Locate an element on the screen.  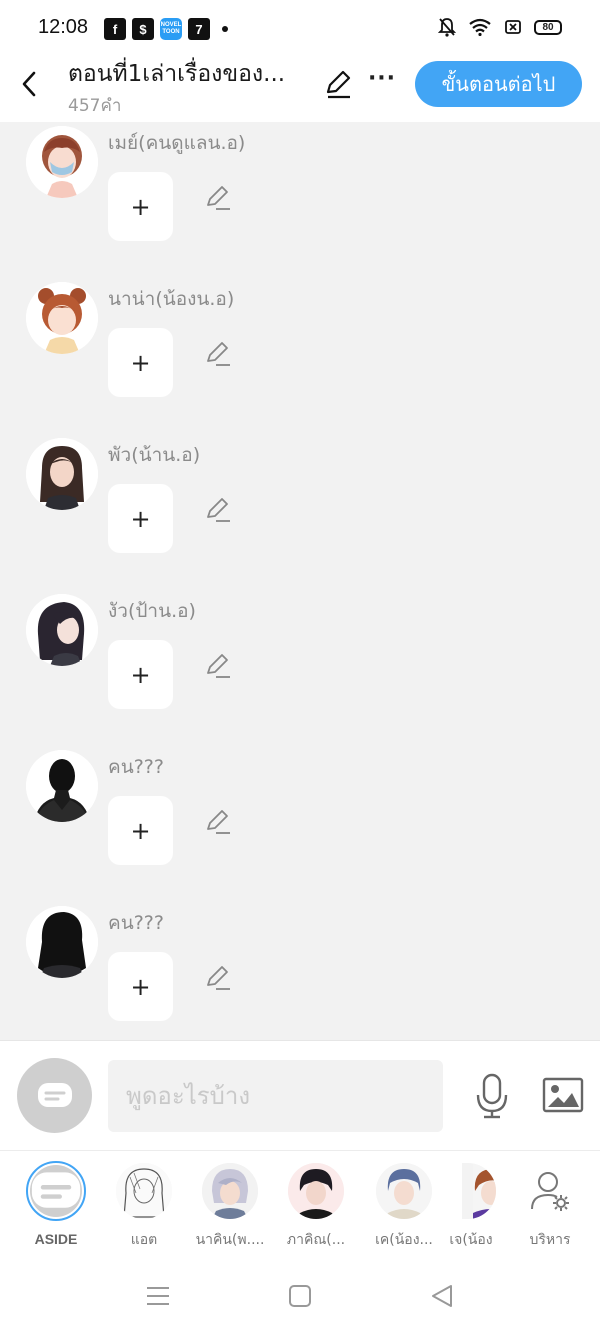
aside-avatar is located at coordinates (56, 1191).